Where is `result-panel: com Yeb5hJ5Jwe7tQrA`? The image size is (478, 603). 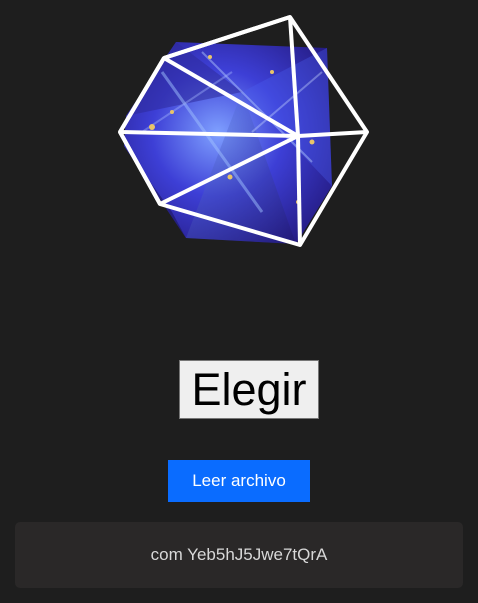 result-panel: com Yeb5hJ5Jwe7tQrA is located at coordinates (239, 555).